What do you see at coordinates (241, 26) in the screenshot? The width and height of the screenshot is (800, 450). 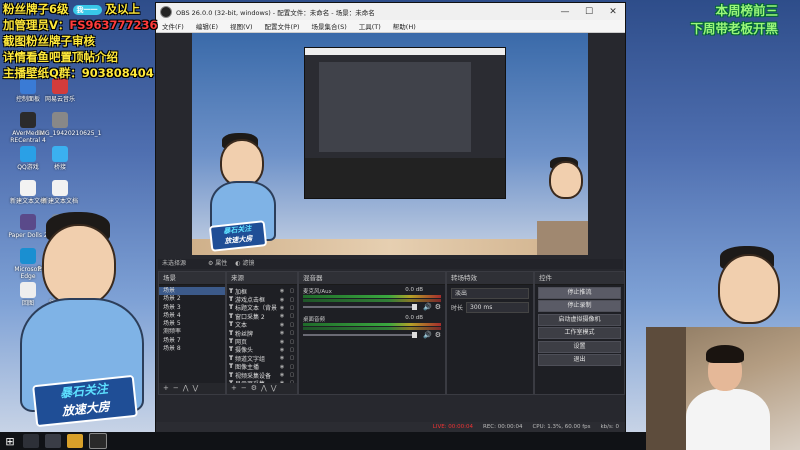 I see `menu-view: 视图(V)` at bounding box center [241, 26].